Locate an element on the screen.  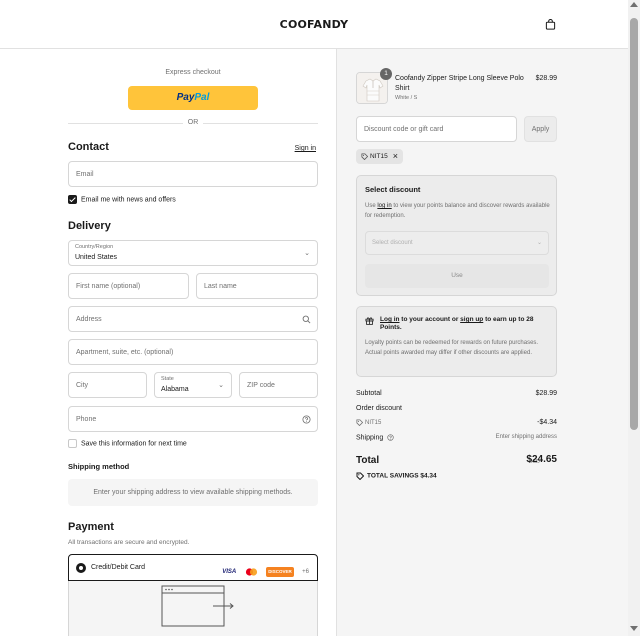
card-brands: VISA DISCOVER +6 is located at coordinates (263, 570).